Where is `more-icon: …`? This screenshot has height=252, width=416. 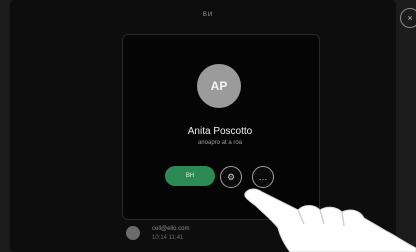 more-icon: … is located at coordinates (263, 177).